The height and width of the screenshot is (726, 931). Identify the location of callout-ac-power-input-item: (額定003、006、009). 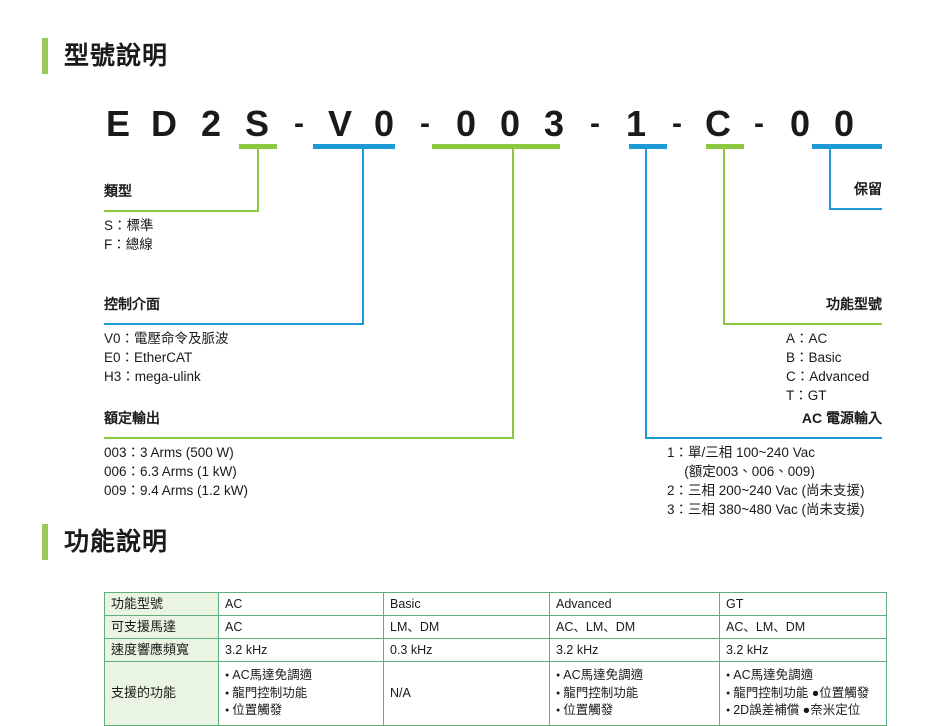
(741, 471).